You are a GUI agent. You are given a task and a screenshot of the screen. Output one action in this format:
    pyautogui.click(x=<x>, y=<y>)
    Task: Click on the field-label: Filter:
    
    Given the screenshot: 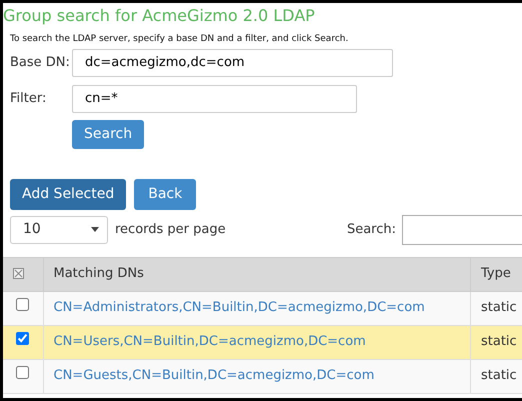 What is the action you would take?
    pyautogui.click(x=29, y=99)
    